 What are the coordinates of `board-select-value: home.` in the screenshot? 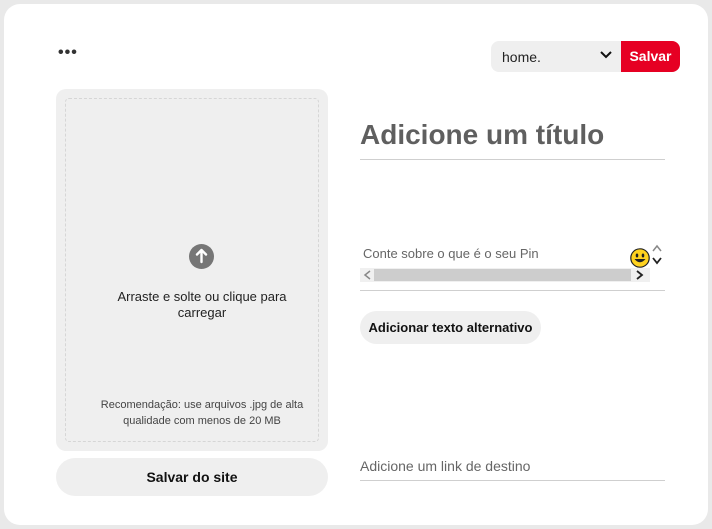 It's located at (521, 57).